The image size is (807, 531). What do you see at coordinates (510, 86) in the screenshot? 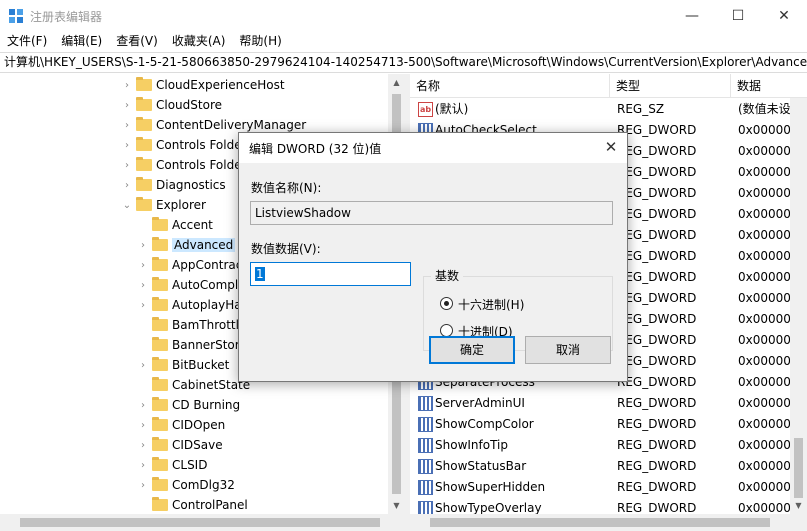
I see `column-header-name: 名称` at bounding box center [510, 86].